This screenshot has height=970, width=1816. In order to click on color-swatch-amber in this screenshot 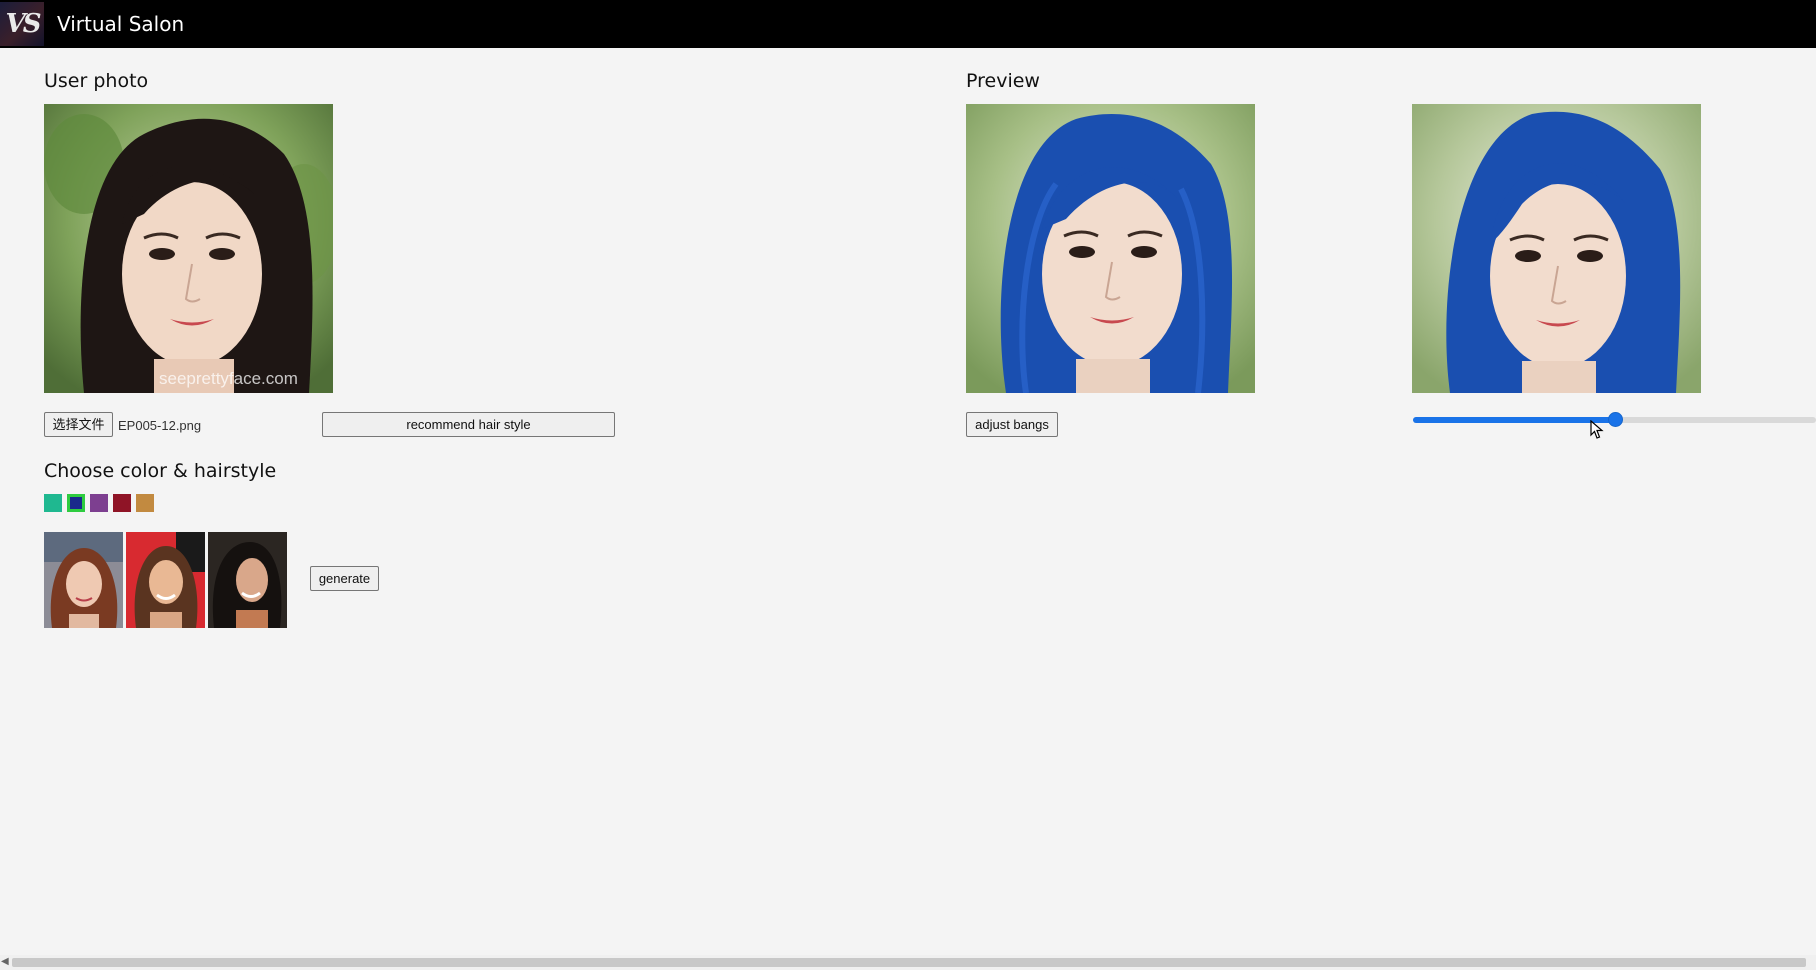, I will do `click(145, 503)`.